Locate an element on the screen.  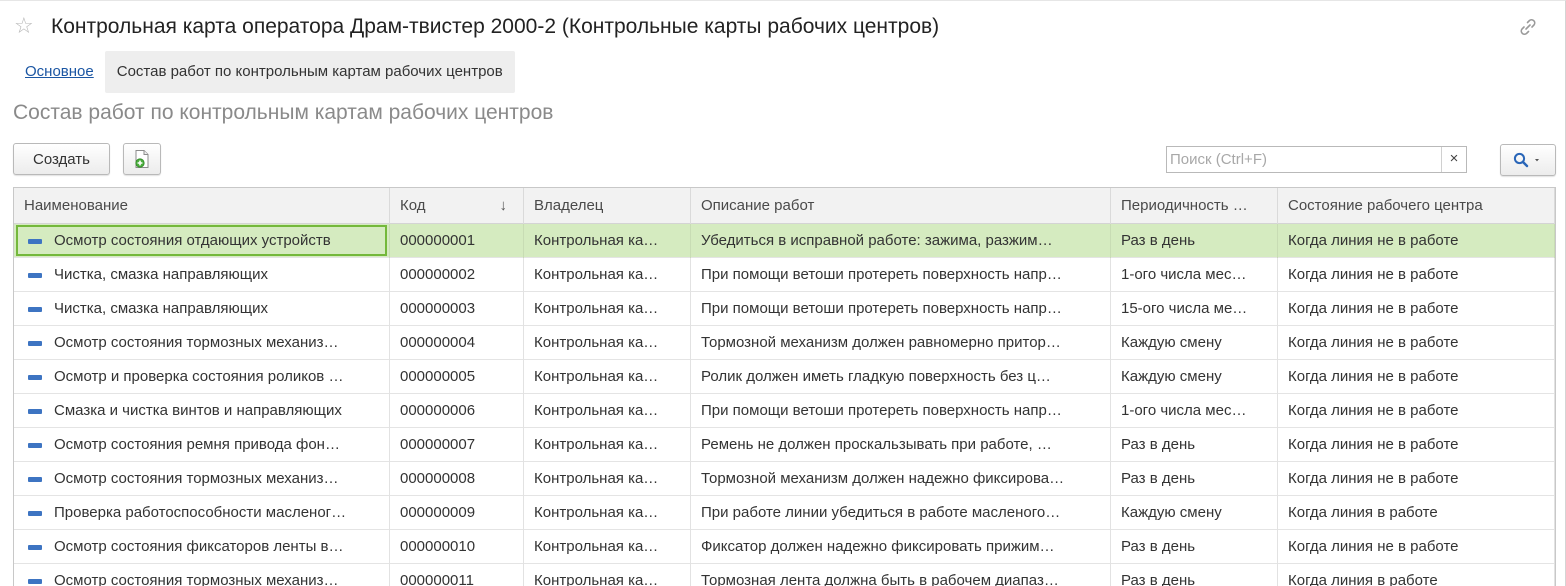
cell-code: 000000008 is located at coordinates (457, 479).